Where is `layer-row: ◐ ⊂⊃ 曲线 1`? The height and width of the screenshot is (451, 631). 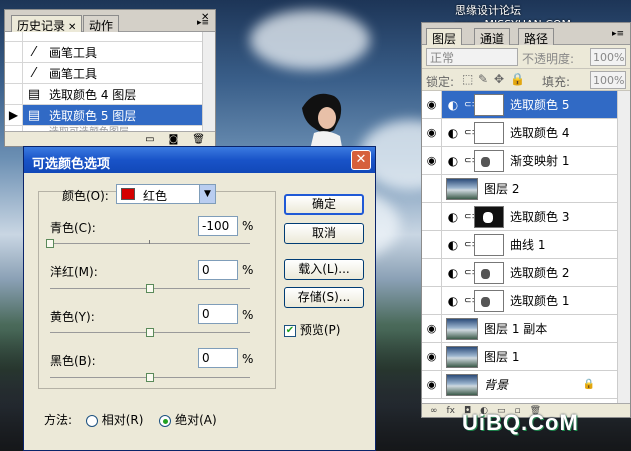
layer-row: ◐ ⊂⊃ 曲线 1 is located at coordinates (520, 245).